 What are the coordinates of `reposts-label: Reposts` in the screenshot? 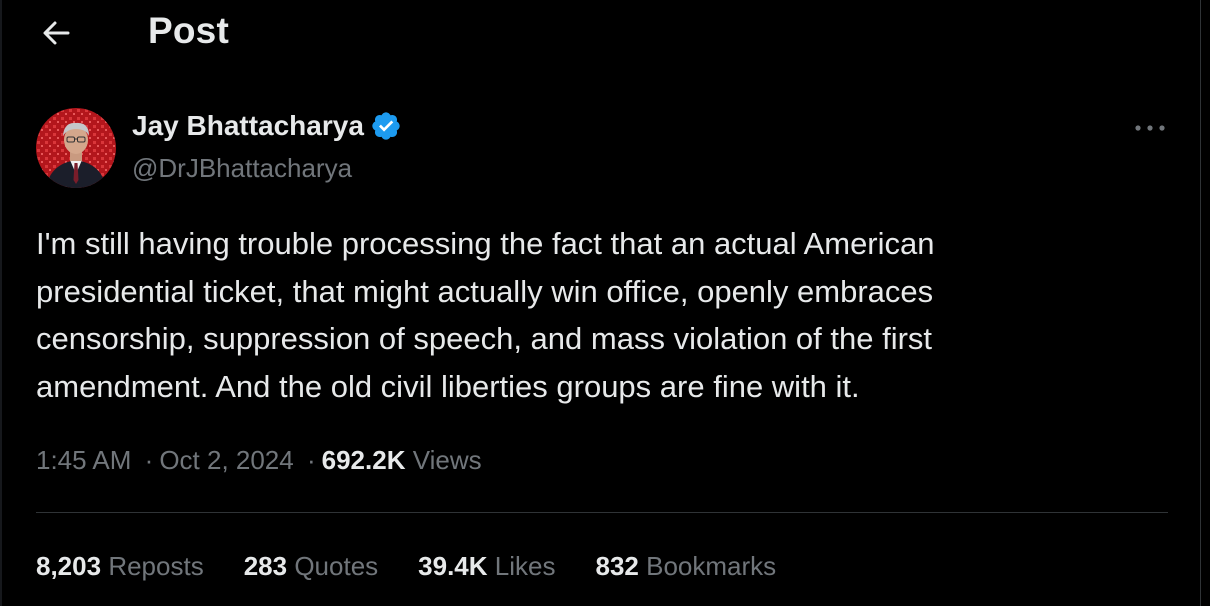 It's located at (156, 566).